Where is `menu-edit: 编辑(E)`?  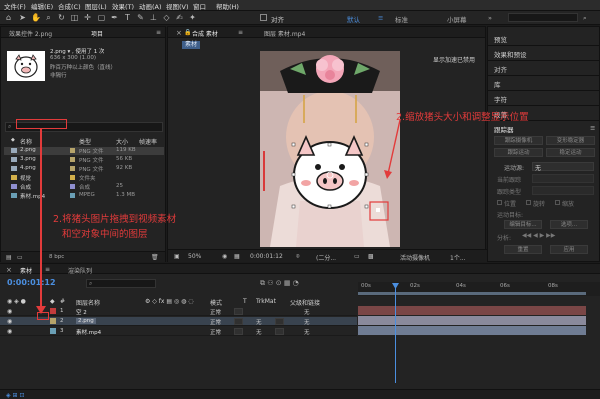
menu-edit: 编辑(E) is located at coordinates (42, 6).